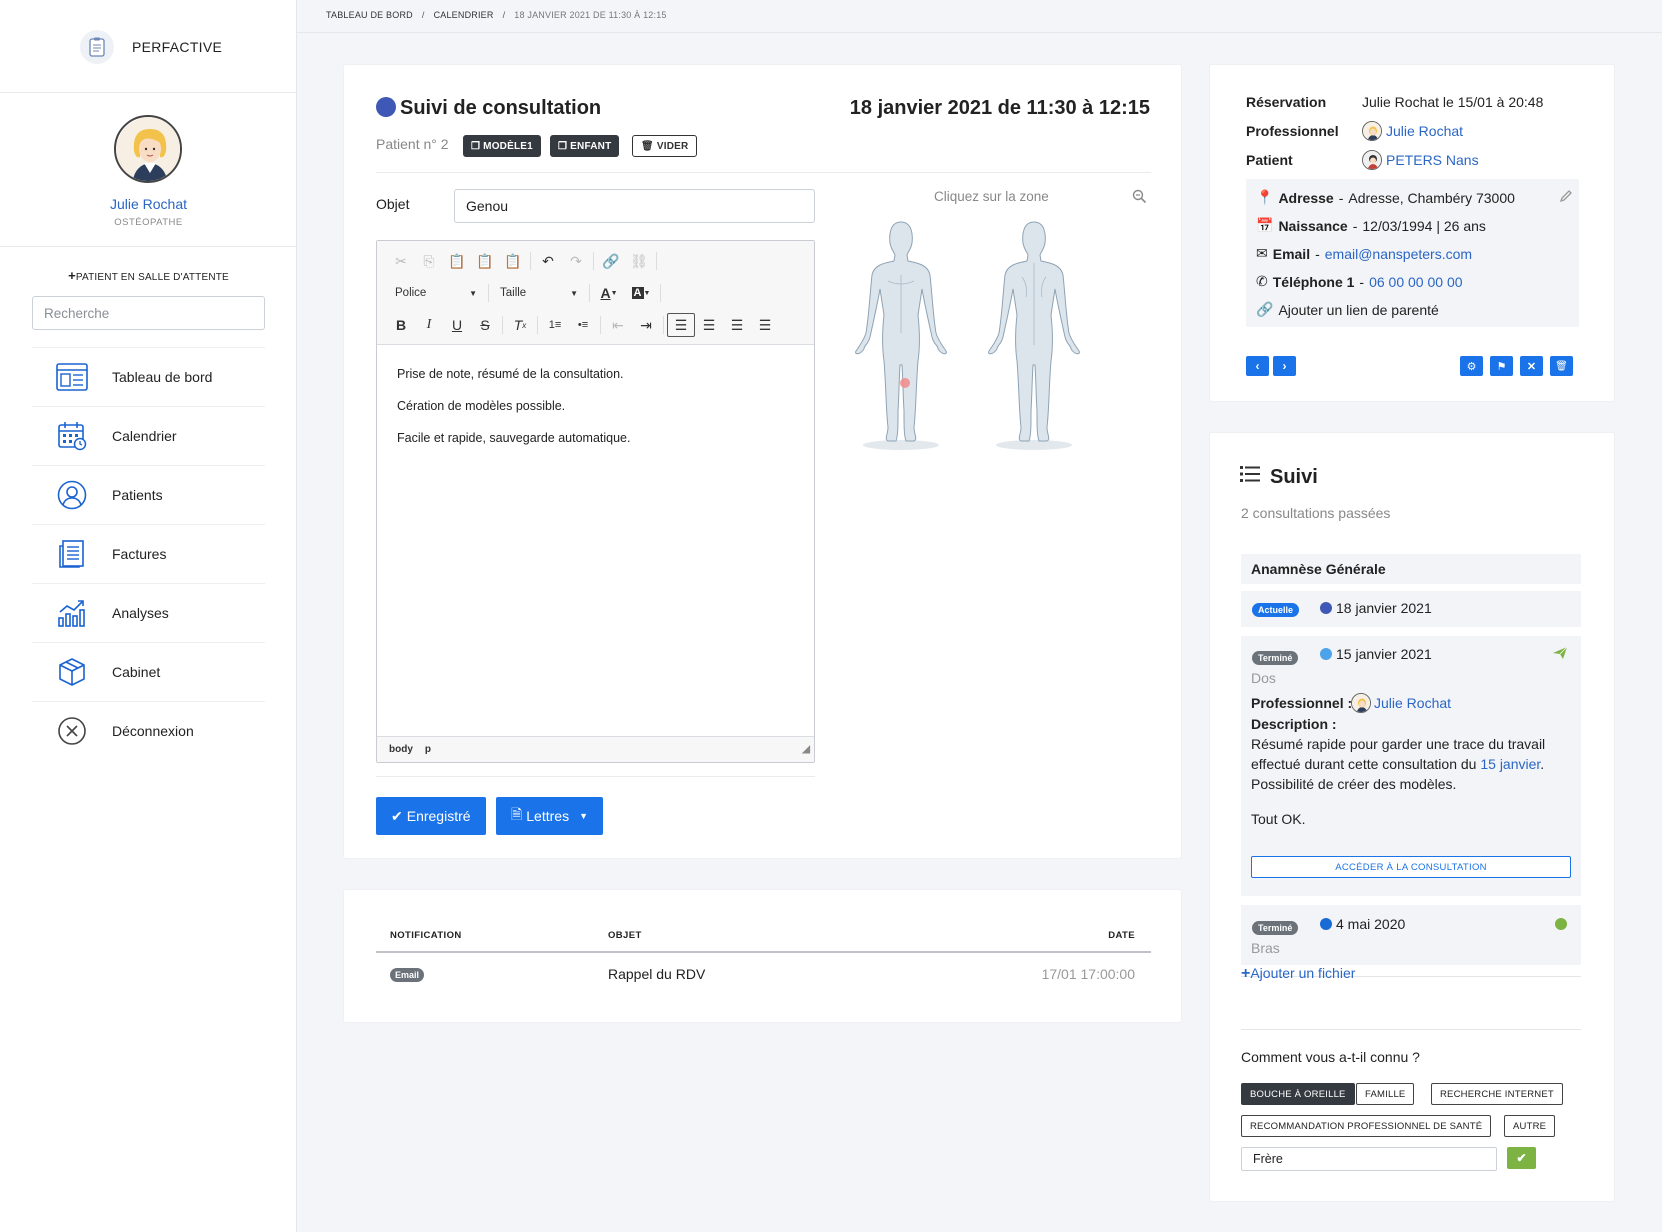 This screenshot has height=1232, width=1662. I want to click on toolbar-separator, so click(502, 325).